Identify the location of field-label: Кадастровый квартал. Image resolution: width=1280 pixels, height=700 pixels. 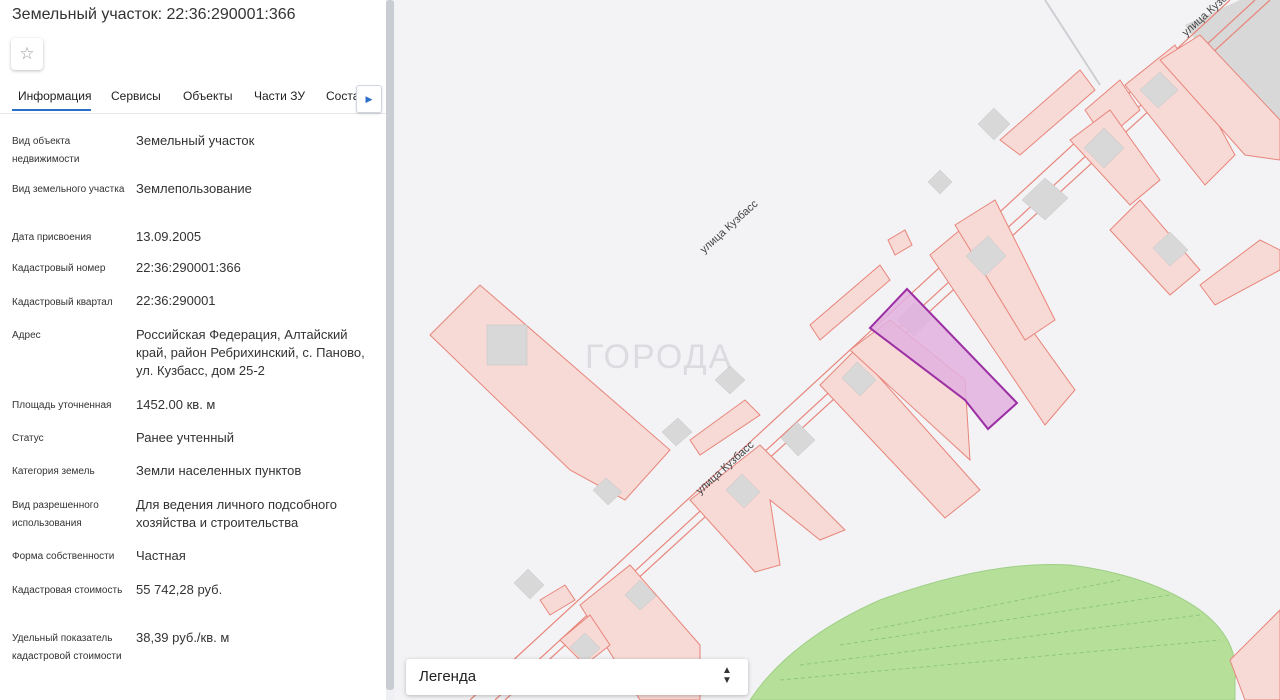
(62, 302).